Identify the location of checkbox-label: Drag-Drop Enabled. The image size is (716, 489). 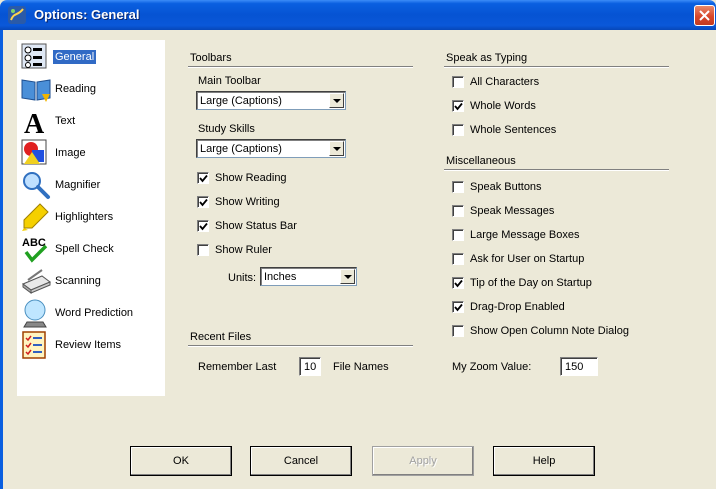
(517, 307).